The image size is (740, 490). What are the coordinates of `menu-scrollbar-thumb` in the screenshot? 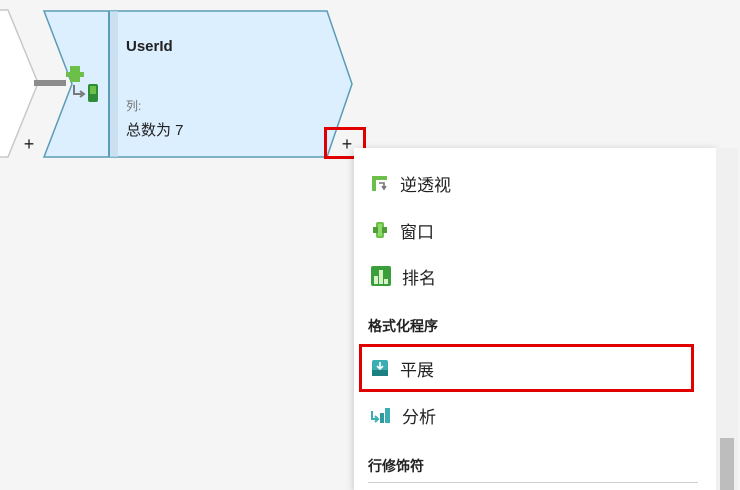 It's located at (727, 464).